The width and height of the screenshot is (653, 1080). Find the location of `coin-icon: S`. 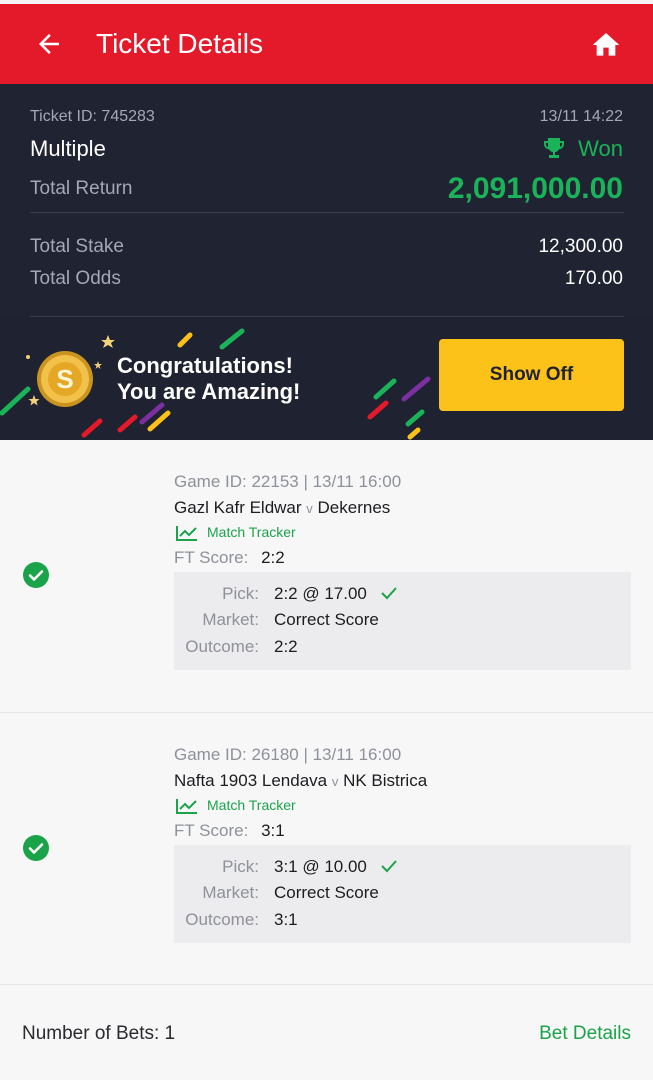

coin-icon: S is located at coordinates (65, 379).